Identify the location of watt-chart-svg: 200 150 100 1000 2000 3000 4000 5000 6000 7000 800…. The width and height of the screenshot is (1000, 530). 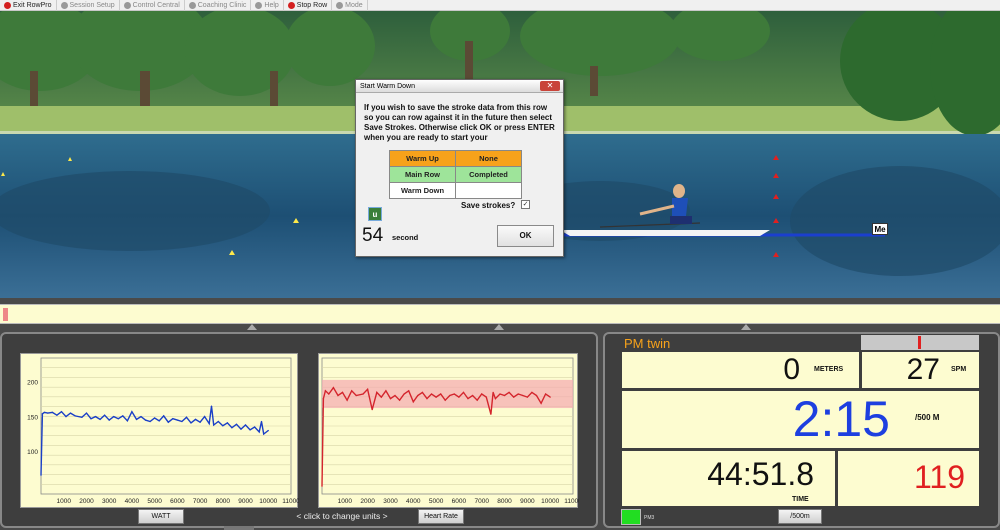
(163, 431).